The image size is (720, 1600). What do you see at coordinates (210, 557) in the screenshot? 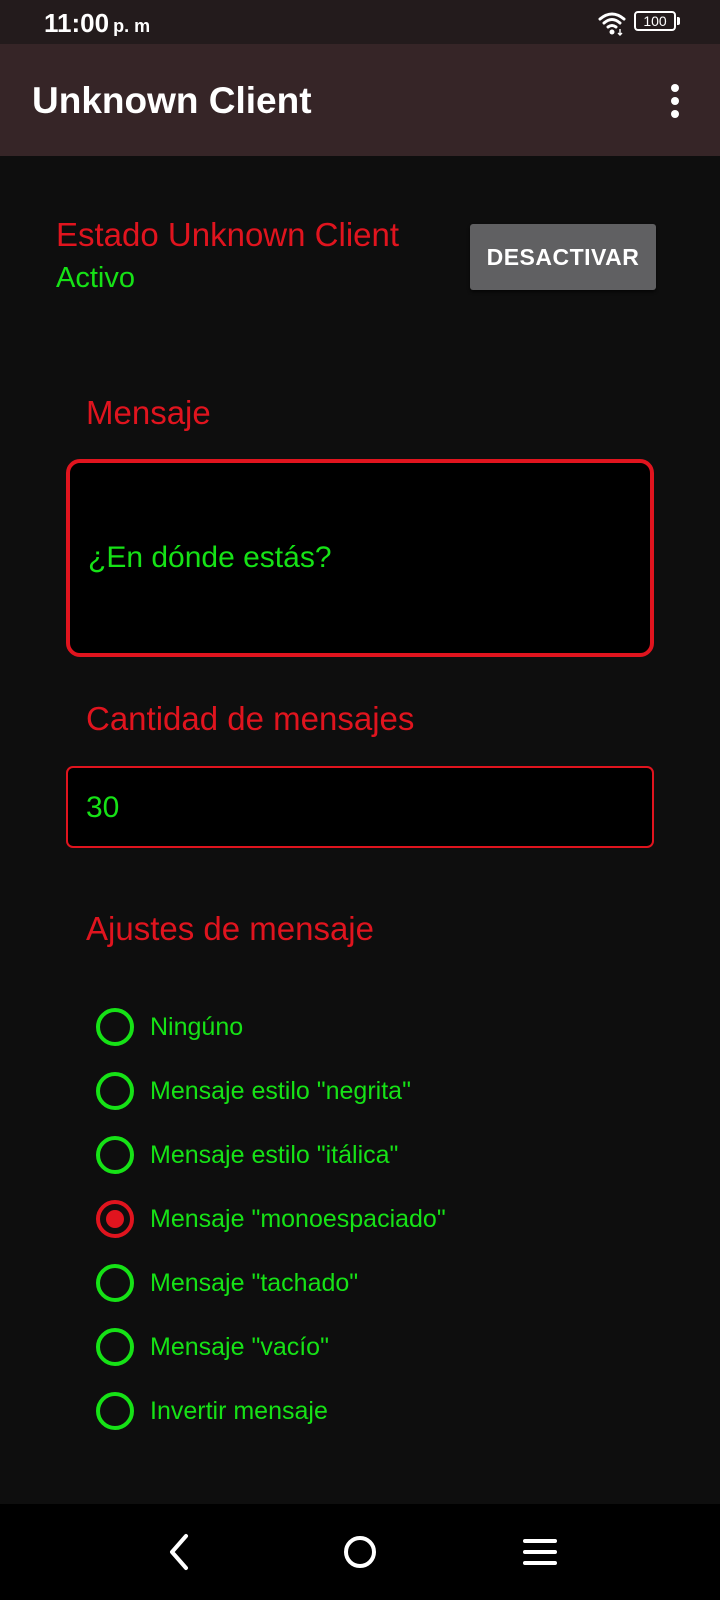
I see `message-input-value: ¿En dónde estás?` at bounding box center [210, 557].